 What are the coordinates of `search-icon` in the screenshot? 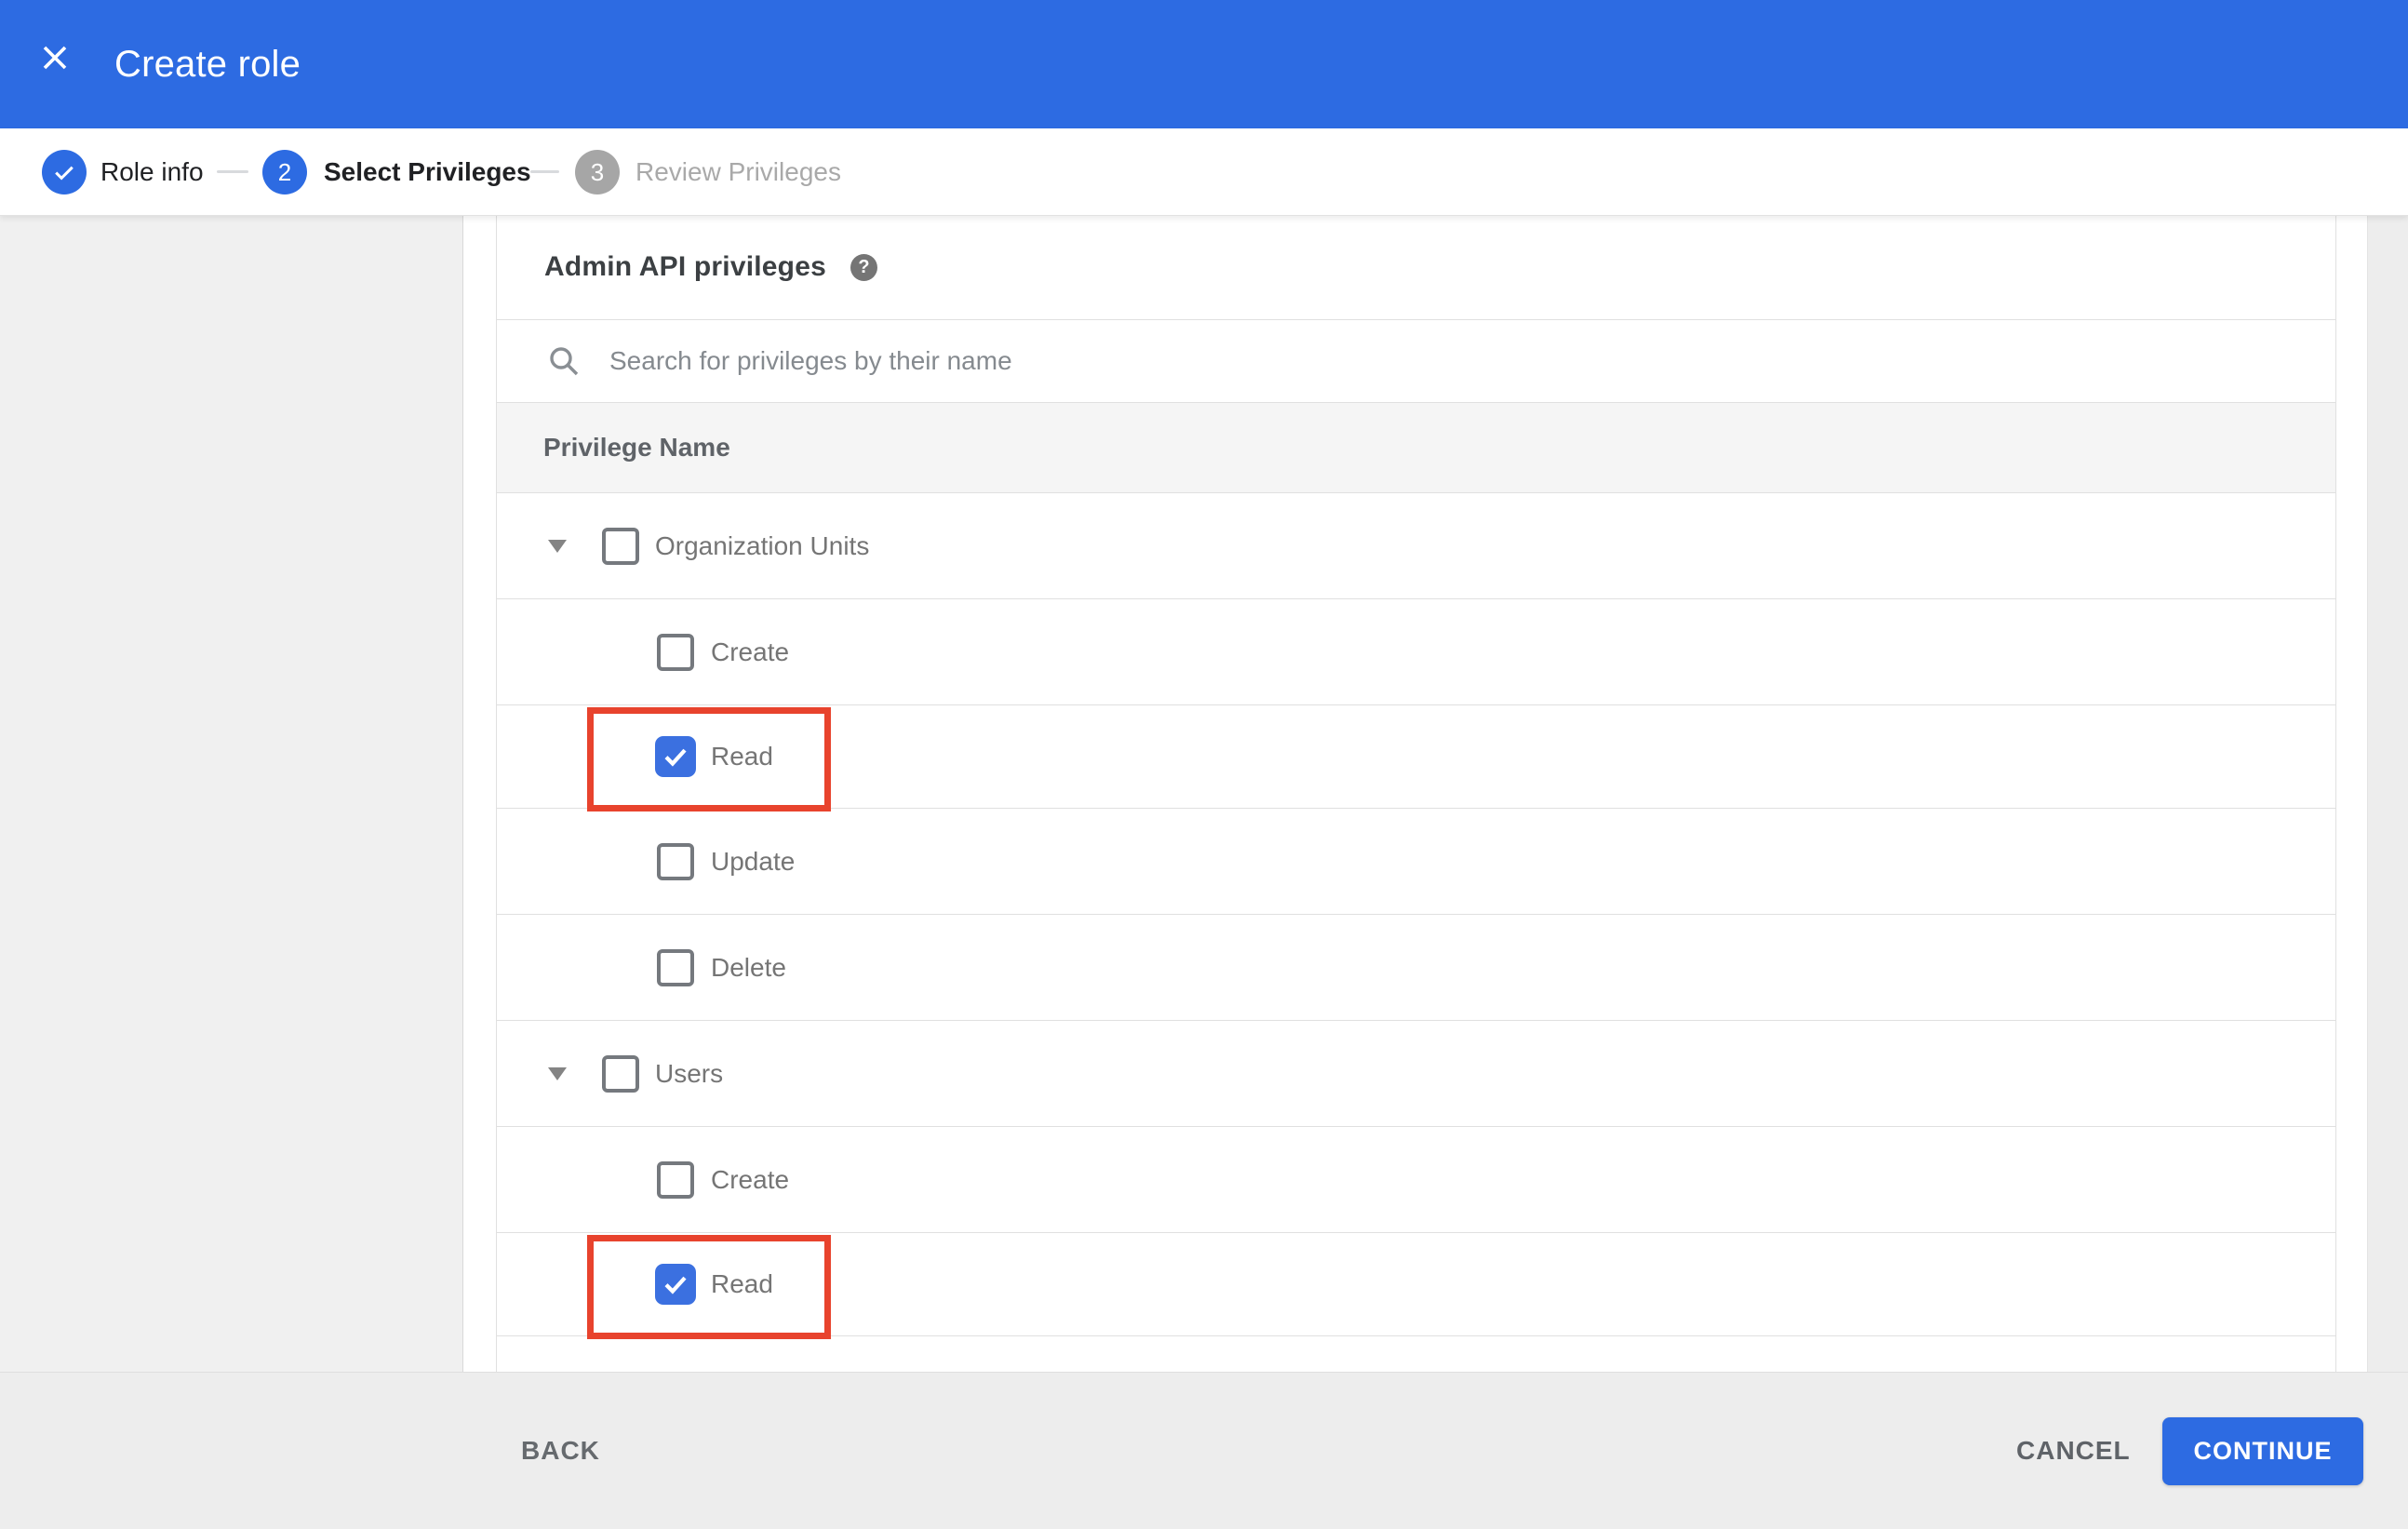 It's located at (564, 361).